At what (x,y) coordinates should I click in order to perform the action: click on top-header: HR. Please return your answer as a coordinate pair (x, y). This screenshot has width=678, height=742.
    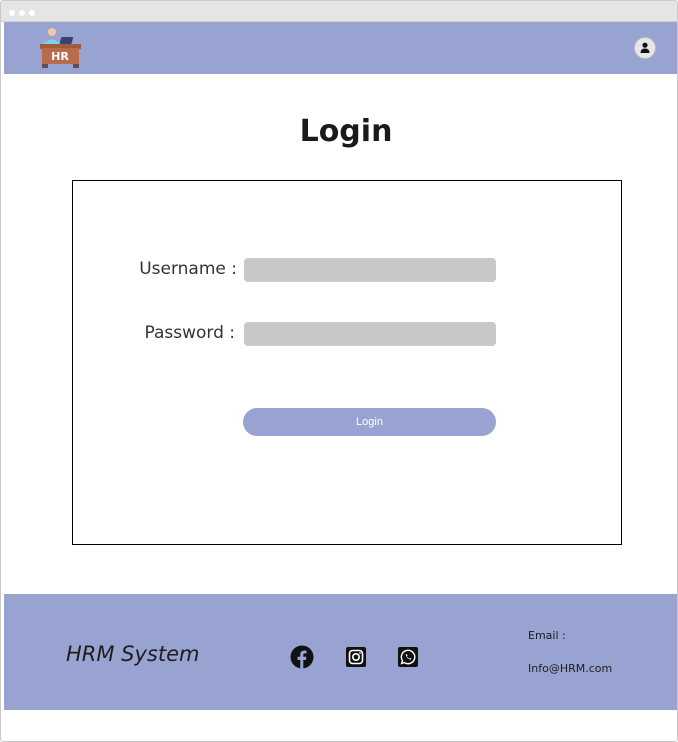
    Looking at the image, I should click on (340, 48).